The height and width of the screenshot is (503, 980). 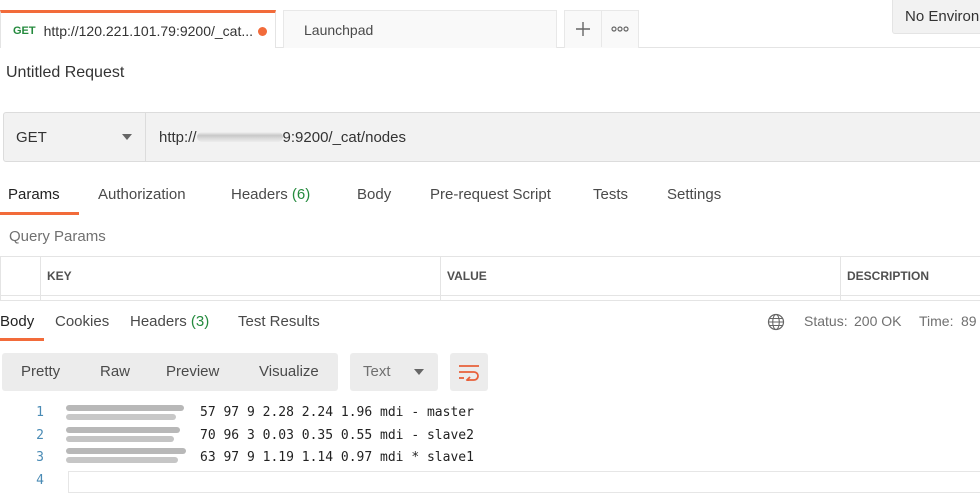 I want to click on response-tab-body: Body, so click(x=17, y=321).